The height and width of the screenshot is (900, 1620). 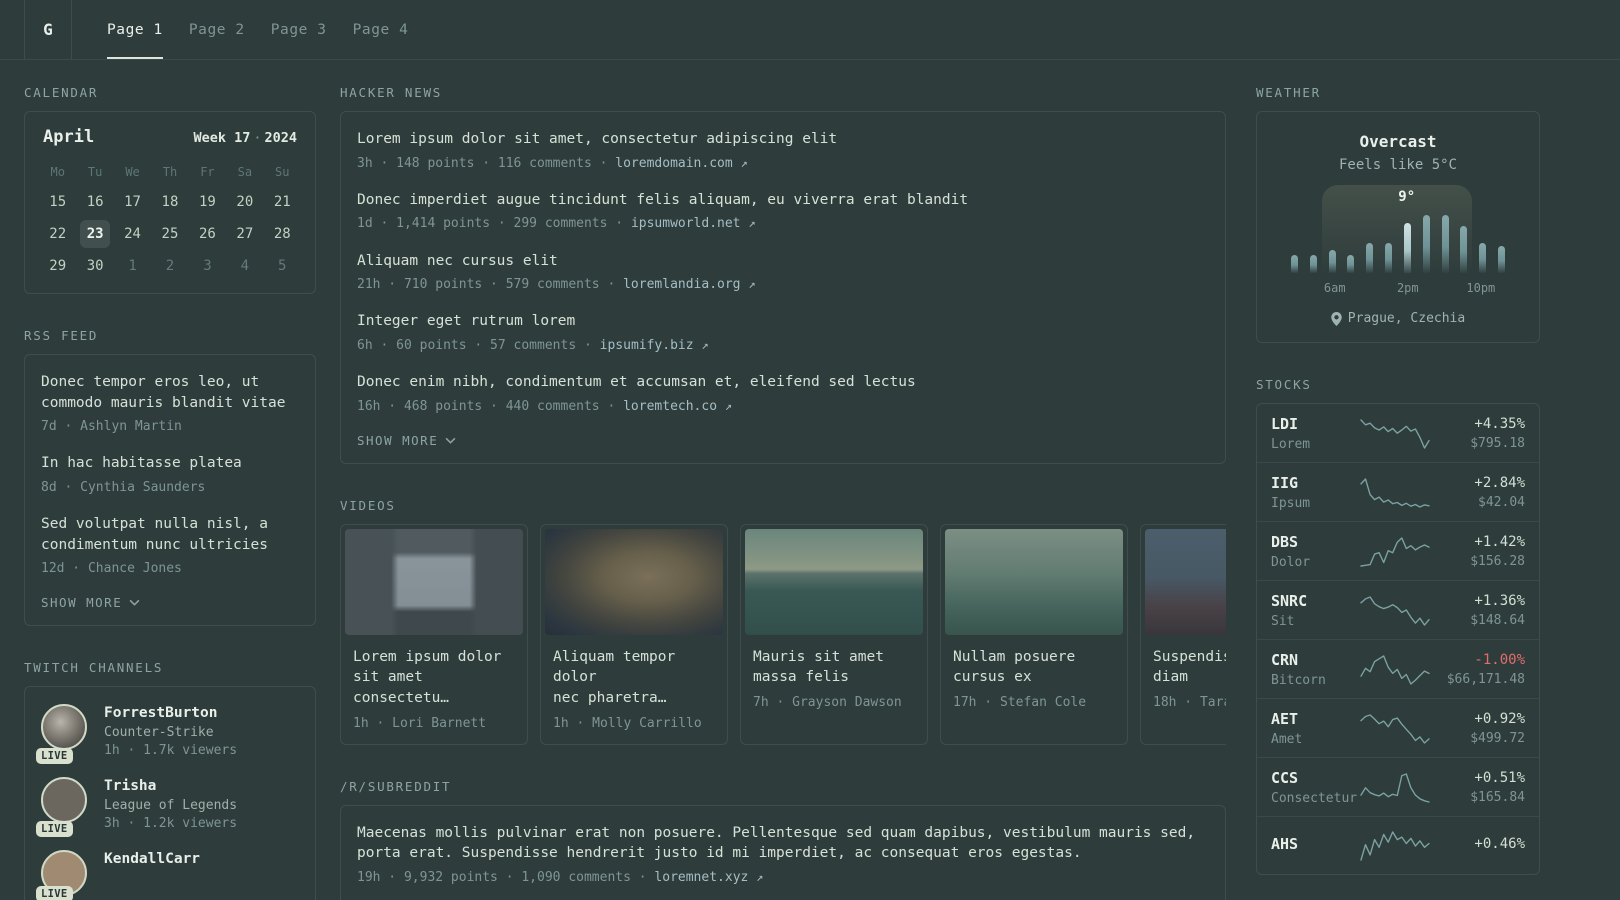 What do you see at coordinates (282, 234) in the screenshot?
I see `calendar-day: 28` at bounding box center [282, 234].